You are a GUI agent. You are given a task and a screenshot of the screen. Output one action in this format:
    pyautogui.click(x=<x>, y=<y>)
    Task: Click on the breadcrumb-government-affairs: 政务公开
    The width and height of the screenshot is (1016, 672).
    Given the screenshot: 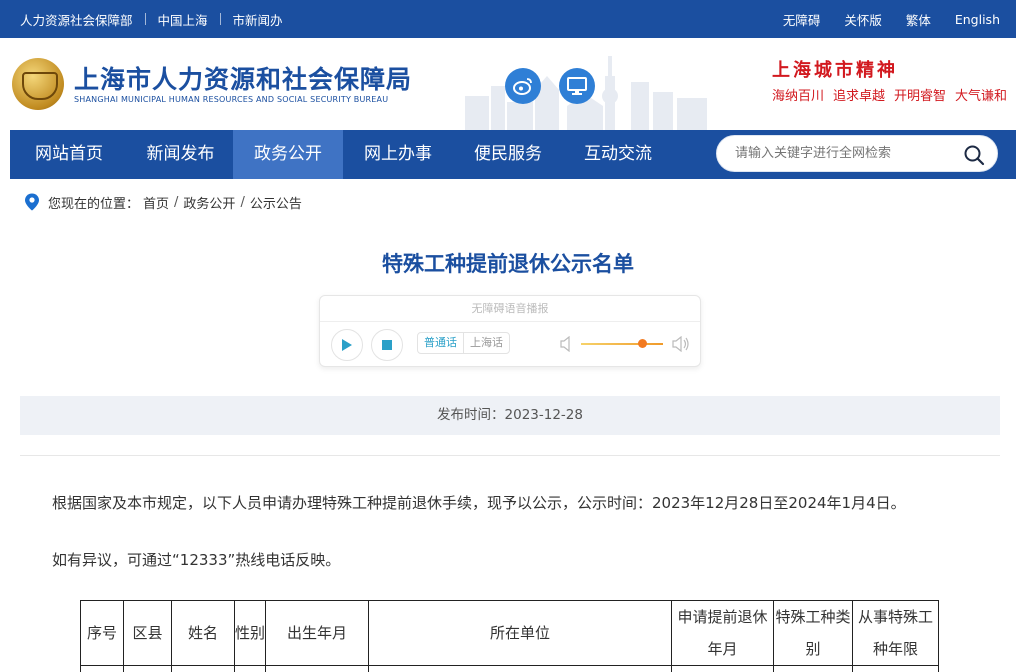 What is the action you would take?
    pyautogui.click(x=209, y=202)
    